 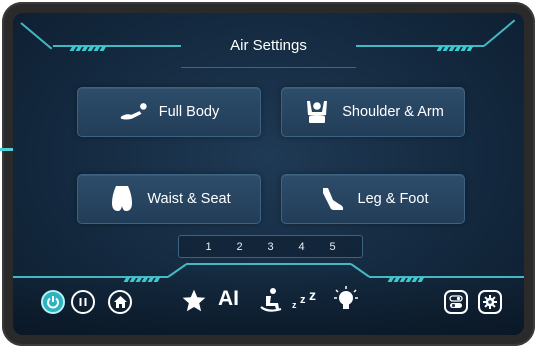 What do you see at coordinates (228, 299) in the screenshot?
I see `ai-mode-button: AI` at bounding box center [228, 299].